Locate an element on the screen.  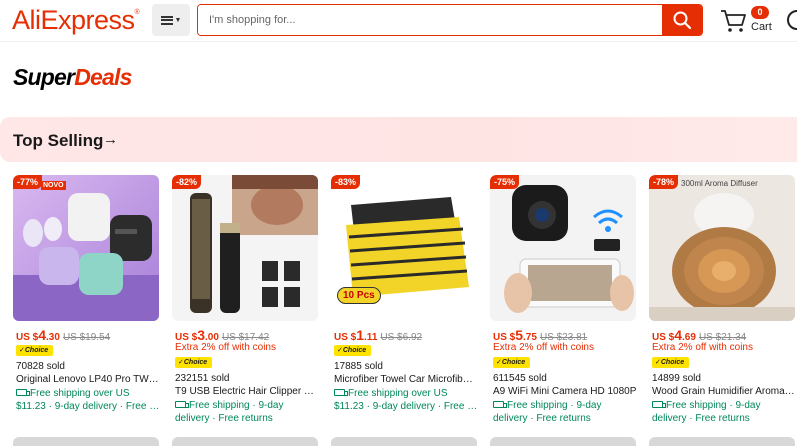
product-image: -77% NOVO is located at coordinates (86, 248).